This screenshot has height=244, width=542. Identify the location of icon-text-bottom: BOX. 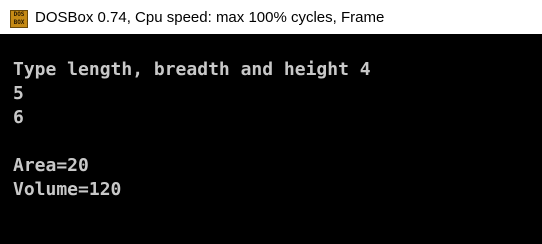
(19, 22).